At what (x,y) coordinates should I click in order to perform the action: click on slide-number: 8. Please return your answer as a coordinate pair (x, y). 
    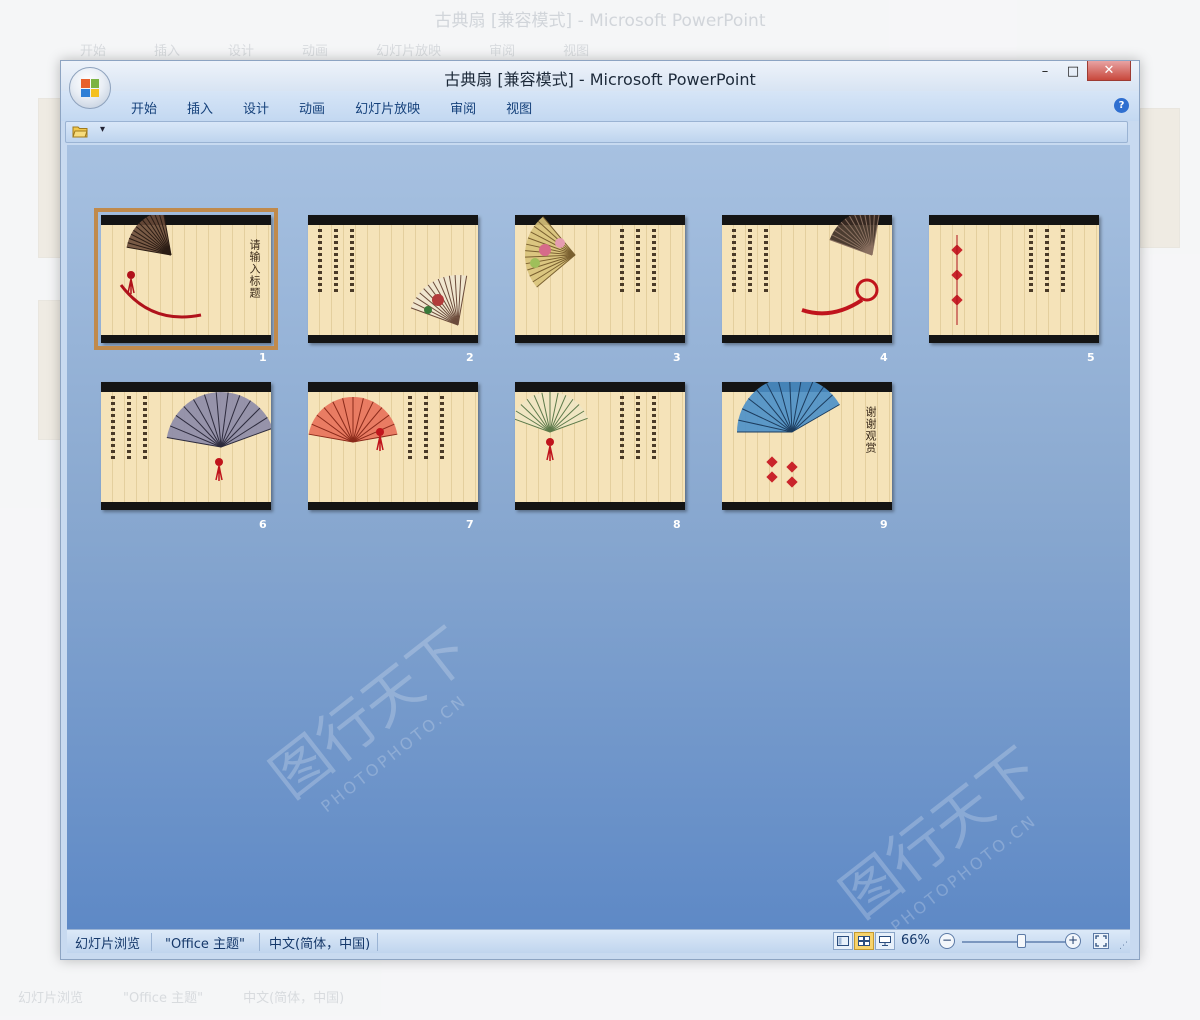
    Looking at the image, I should click on (677, 524).